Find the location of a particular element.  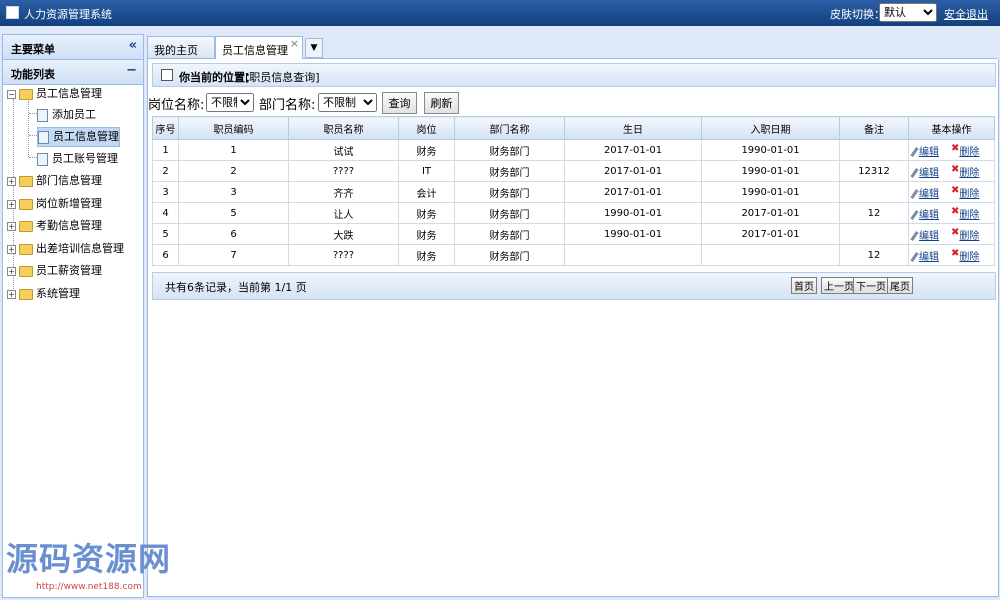

watermark: 源码资源网 http://www.net188.com is located at coordinates (106, 565).